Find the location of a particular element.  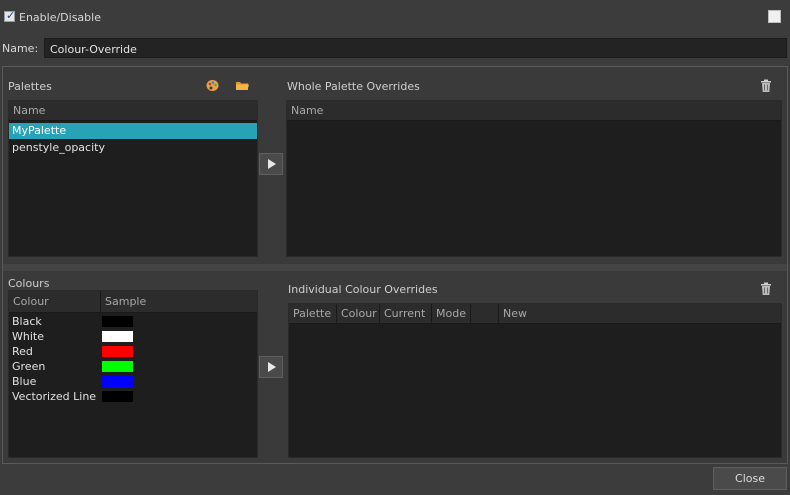

colour-row-green: Green is located at coordinates (133, 366).